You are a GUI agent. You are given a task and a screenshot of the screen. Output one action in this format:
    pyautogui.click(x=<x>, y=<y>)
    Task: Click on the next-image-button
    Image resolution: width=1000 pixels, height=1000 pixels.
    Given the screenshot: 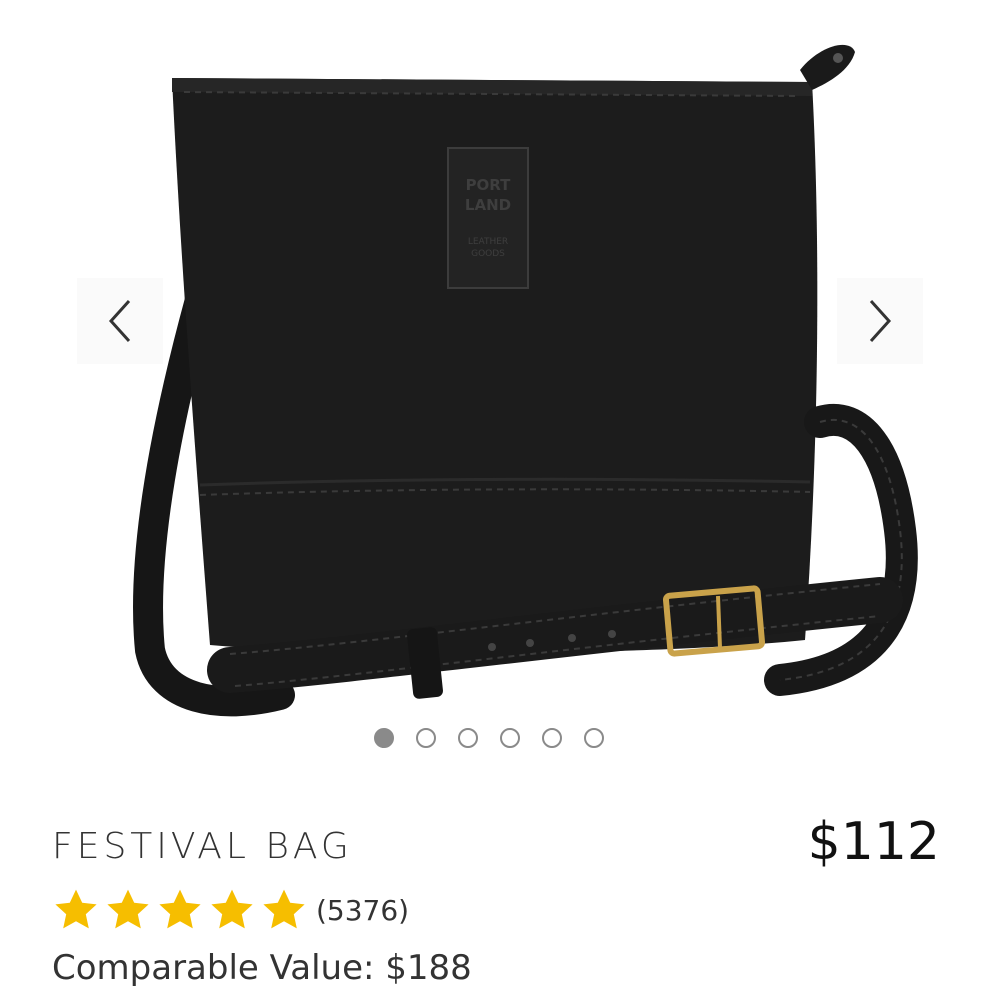 What is the action you would take?
    pyautogui.click(x=880, y=321)
    